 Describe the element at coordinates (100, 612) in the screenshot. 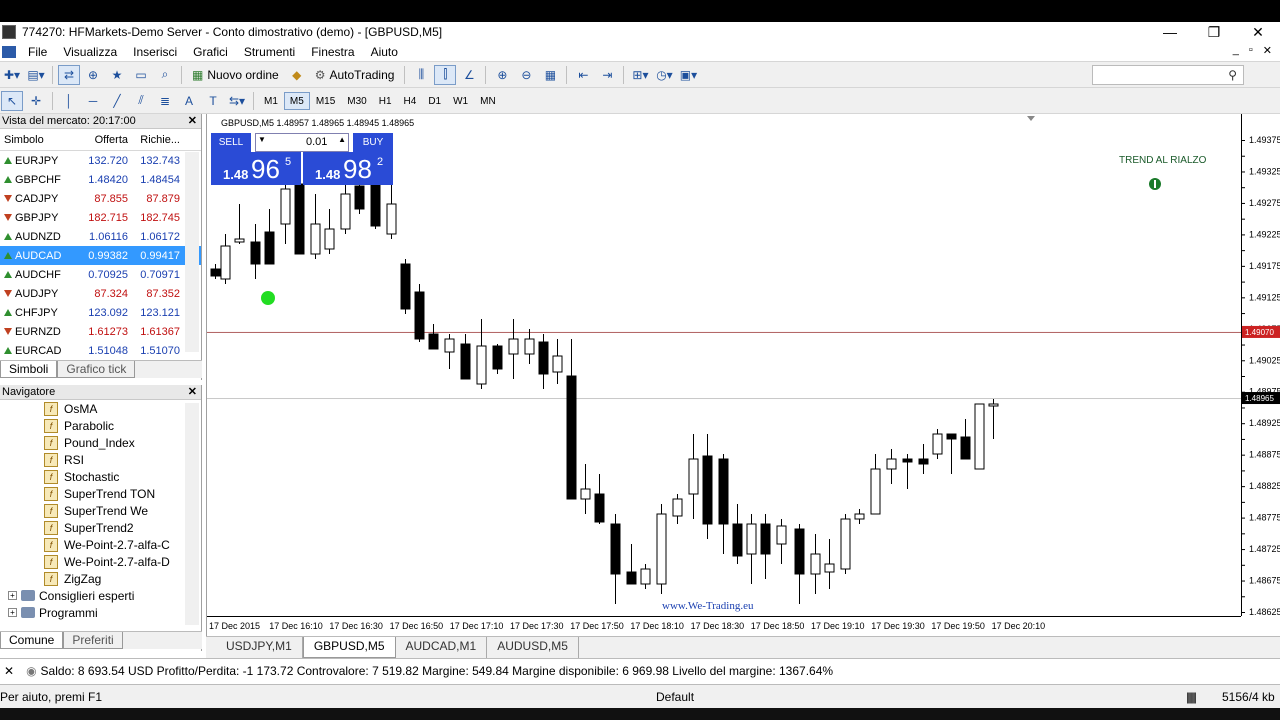

I see `navigator-folder: + Programmi` at that location.